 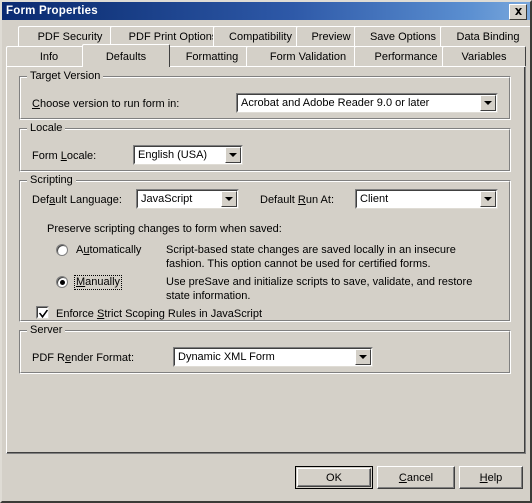 I want to click on combo-default-language-arrow, so click(x=229, y=199).